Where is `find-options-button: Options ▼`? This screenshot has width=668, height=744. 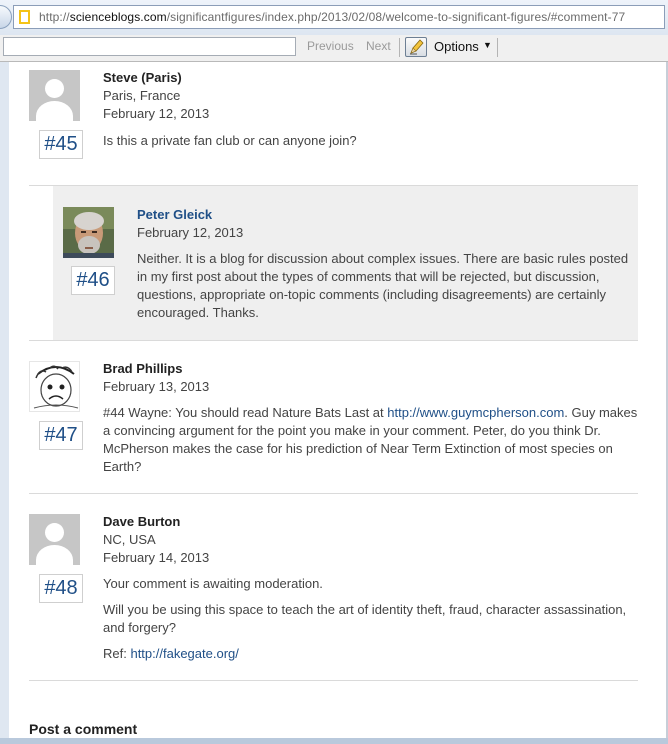 find-options-button: Options ▼ is located at coordinates (450, 47).